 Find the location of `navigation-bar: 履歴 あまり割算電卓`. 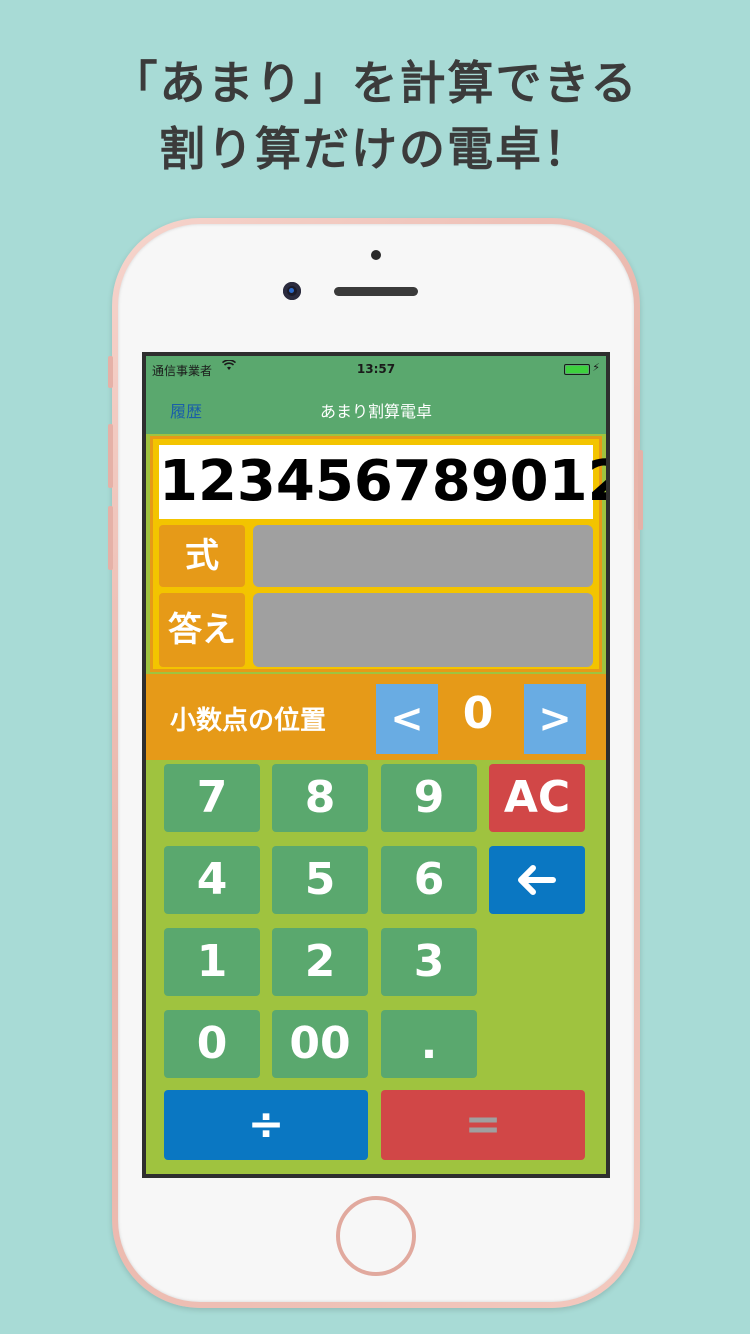

navigation-bar: 履歴 あまり割算電卓 is located at coordinates (376, 408).